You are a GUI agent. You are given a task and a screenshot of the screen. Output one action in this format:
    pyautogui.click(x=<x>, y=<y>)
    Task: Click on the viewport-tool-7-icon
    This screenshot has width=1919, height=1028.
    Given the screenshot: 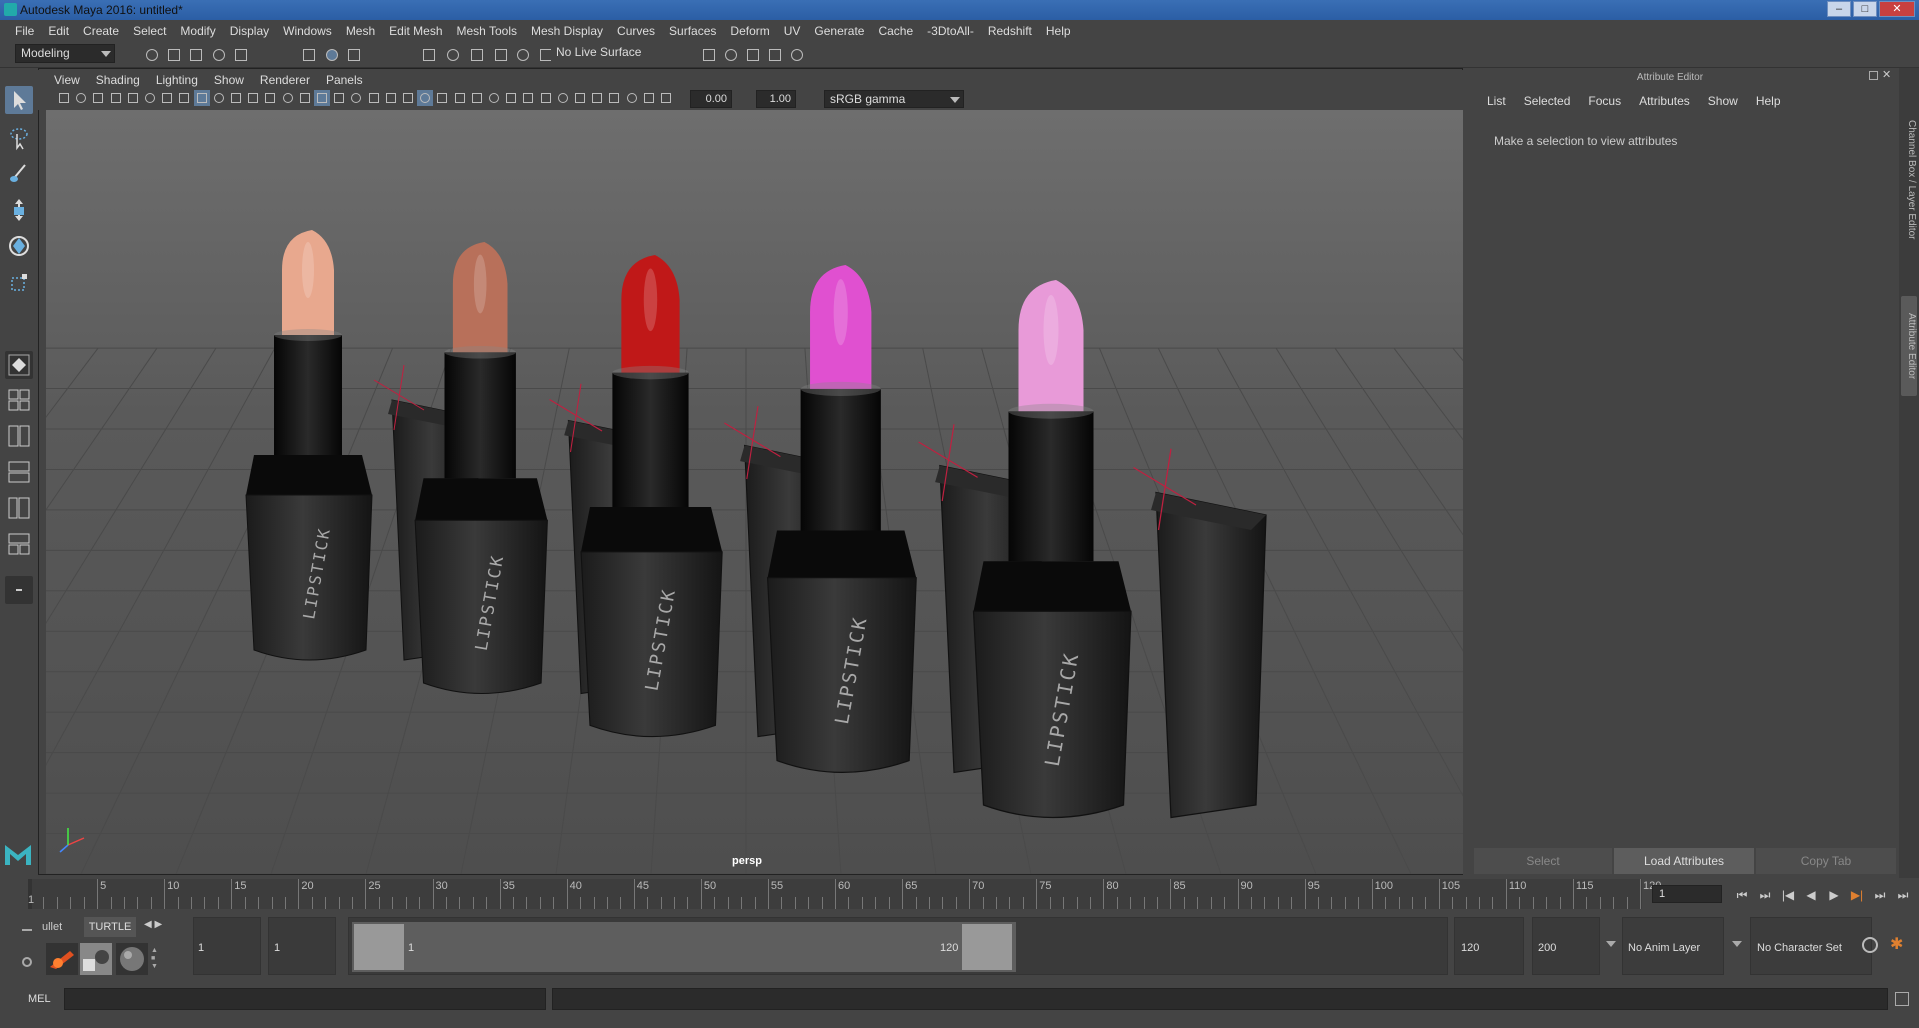 What is the action you would take?
    pyautogui.click(x=167, y=98)
    